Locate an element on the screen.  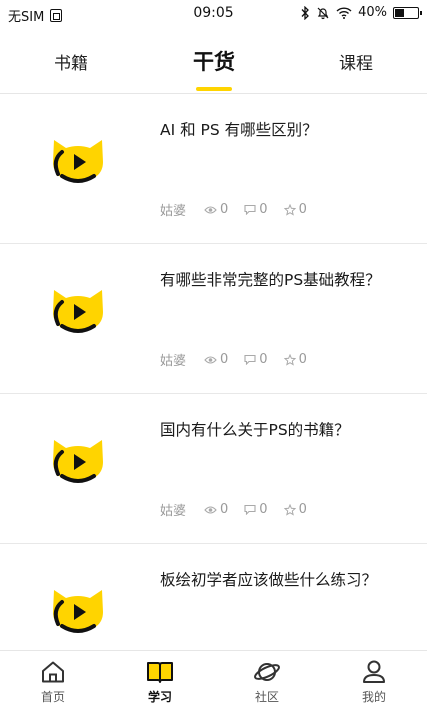
nav-label: 首页 is located at coordinates (52, 697).